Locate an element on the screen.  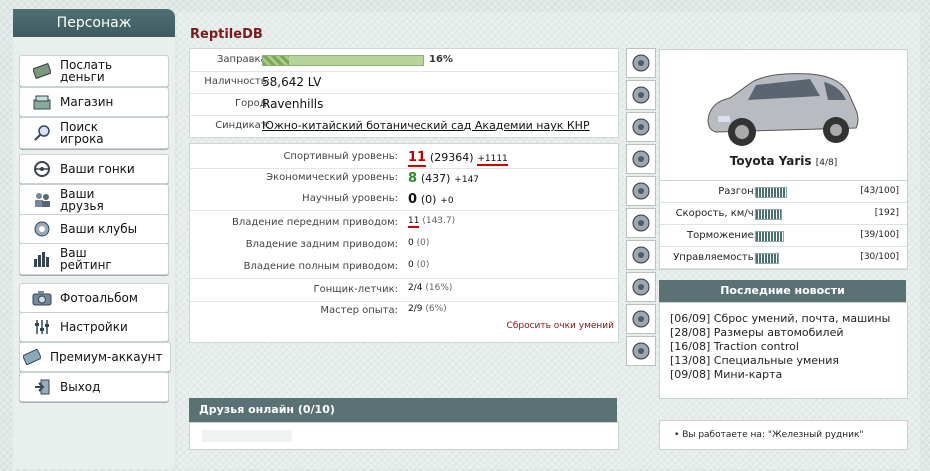
photo-album-button: Фотоальбом is located at coordinates (94, 298).